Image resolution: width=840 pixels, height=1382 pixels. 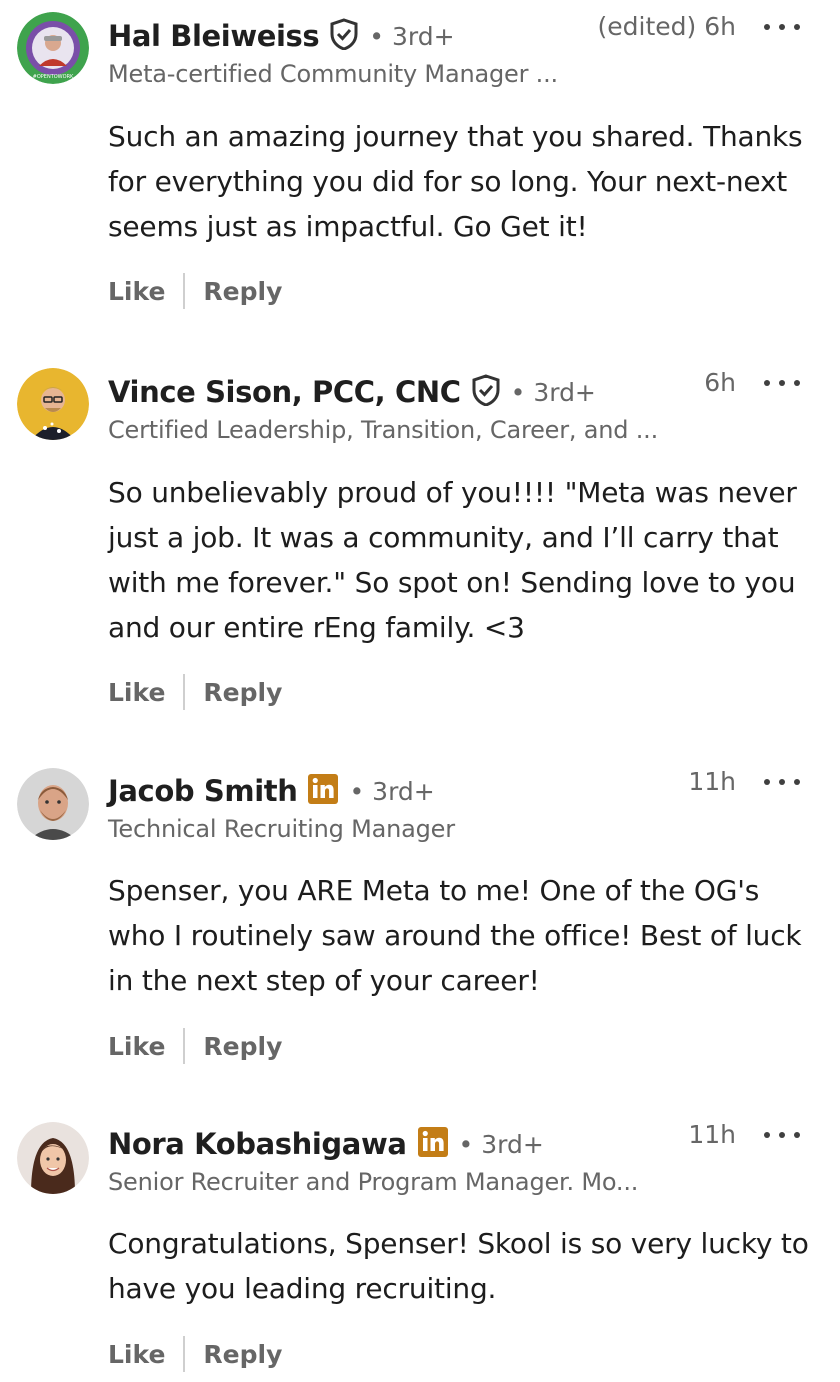 I want to click on author-name: Hal Bleiweiss, so click(x=214, y=36).